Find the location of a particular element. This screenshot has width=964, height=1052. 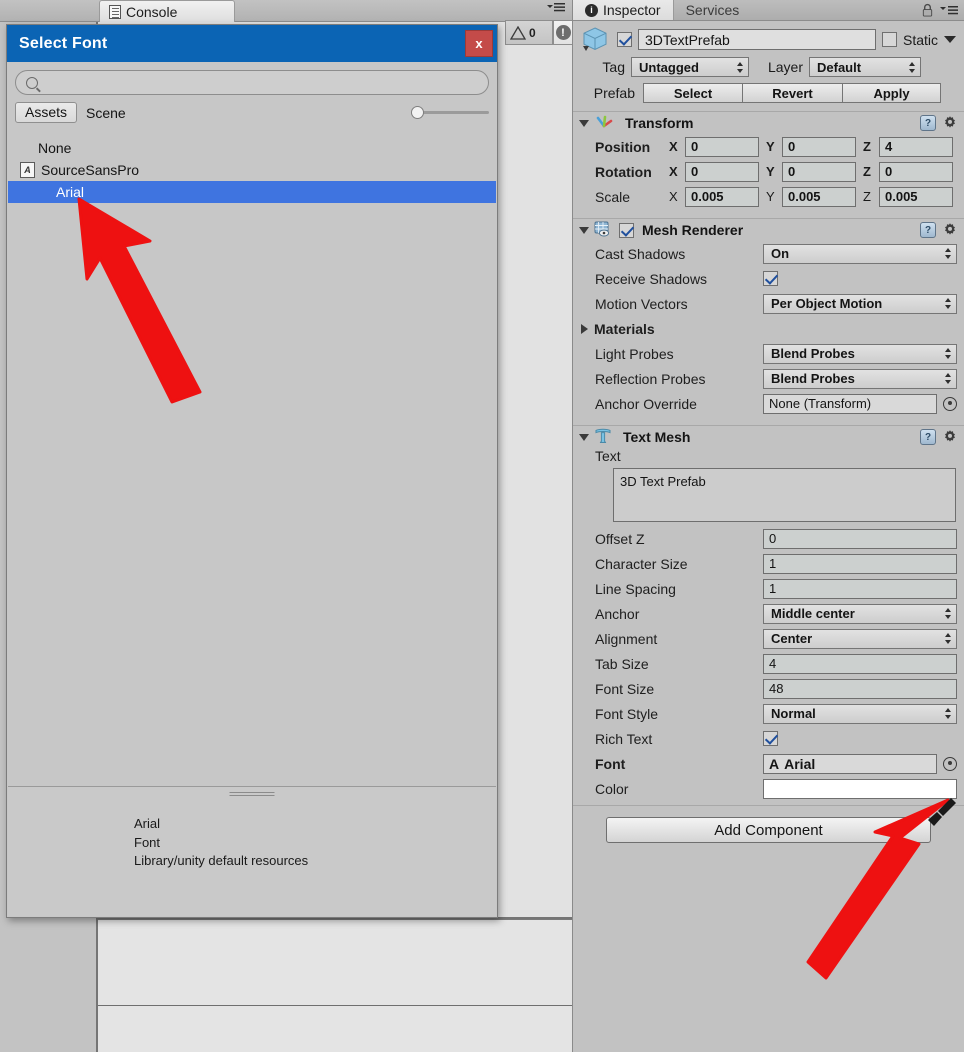

slider-track is located at coordinates (454, 112).